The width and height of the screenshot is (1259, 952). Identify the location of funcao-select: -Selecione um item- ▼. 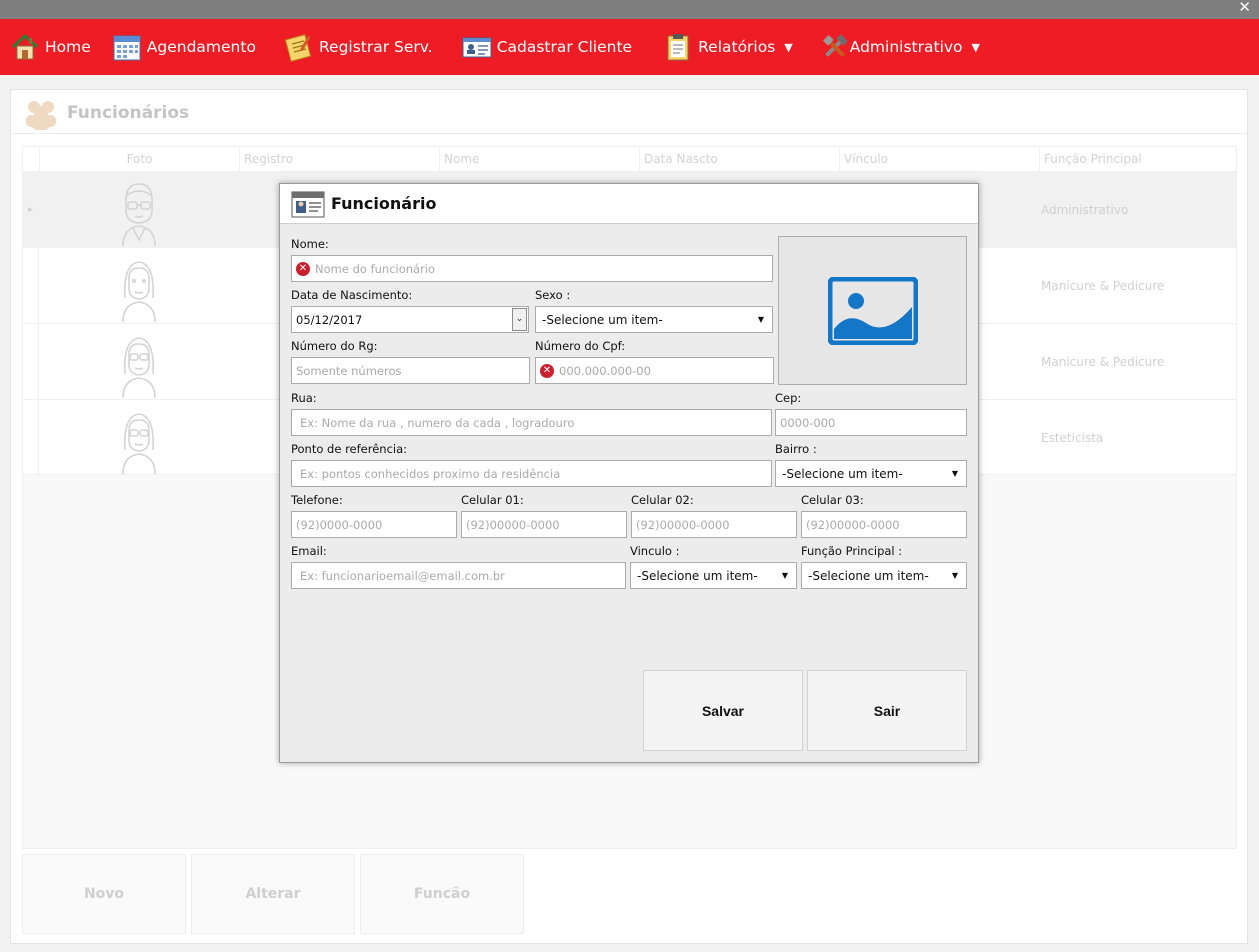
(884, 575).